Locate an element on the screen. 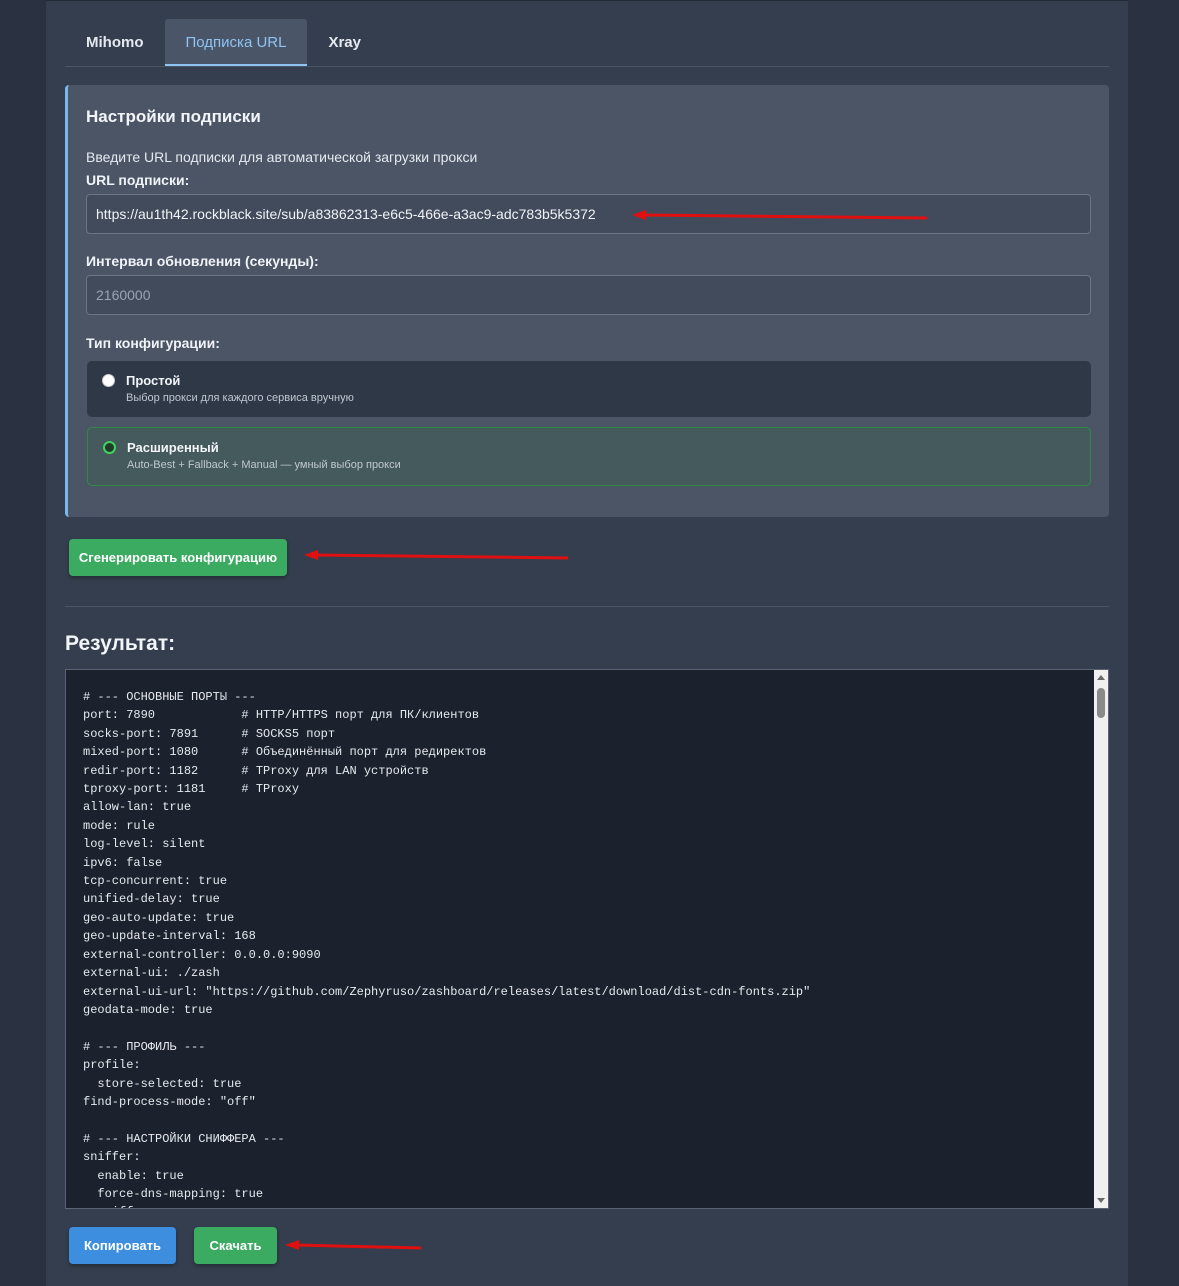  url-label: URL подписки: is located at coordinates (138, 180).